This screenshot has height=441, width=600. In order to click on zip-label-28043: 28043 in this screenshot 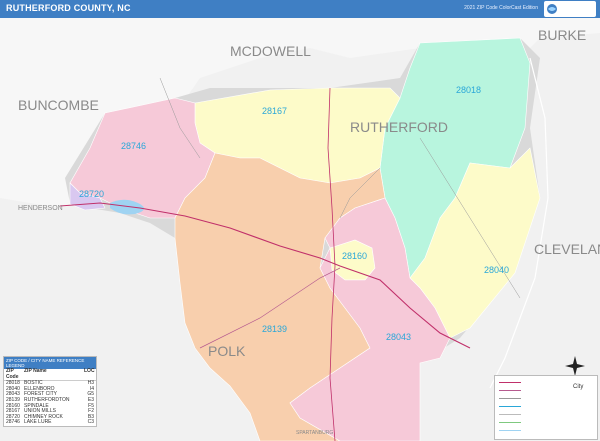, I will do `click(398, 337)`.